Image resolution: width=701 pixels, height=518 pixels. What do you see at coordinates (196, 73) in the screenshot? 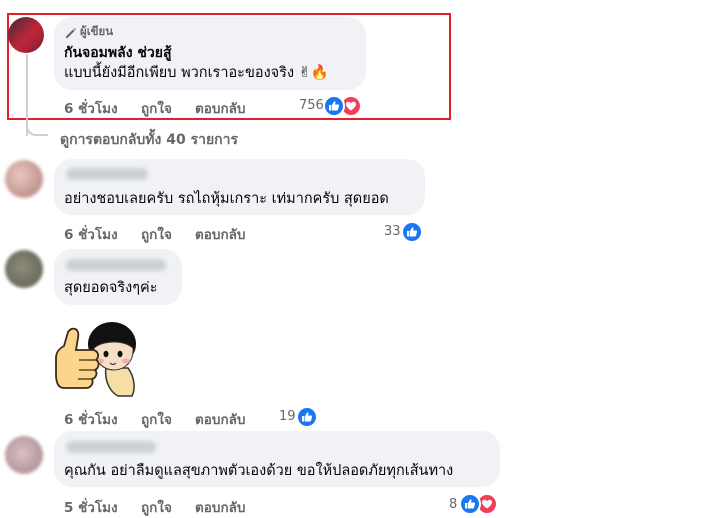
I see `comment-text: แบบนี้ยังมีอีกเพียบ พวกเราอะของจริง ✌🔥` at bounding box center [196, 73].